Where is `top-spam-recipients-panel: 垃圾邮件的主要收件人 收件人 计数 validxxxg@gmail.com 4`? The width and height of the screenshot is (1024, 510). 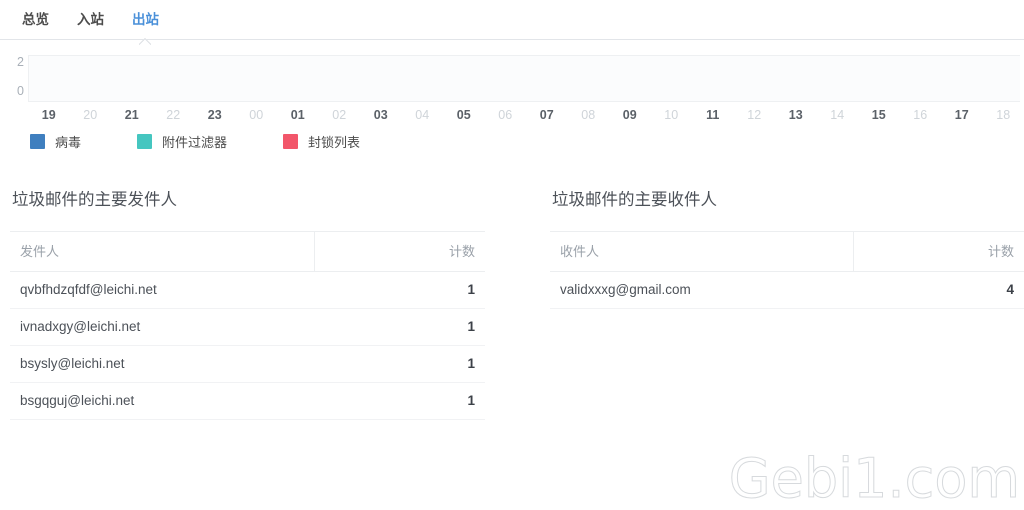
top-spam-recipients-panel: 垃圾邮件的主要收件人 收件人 计数 validxxxg@gmail.com 4 is located at coordinates (787, 247).